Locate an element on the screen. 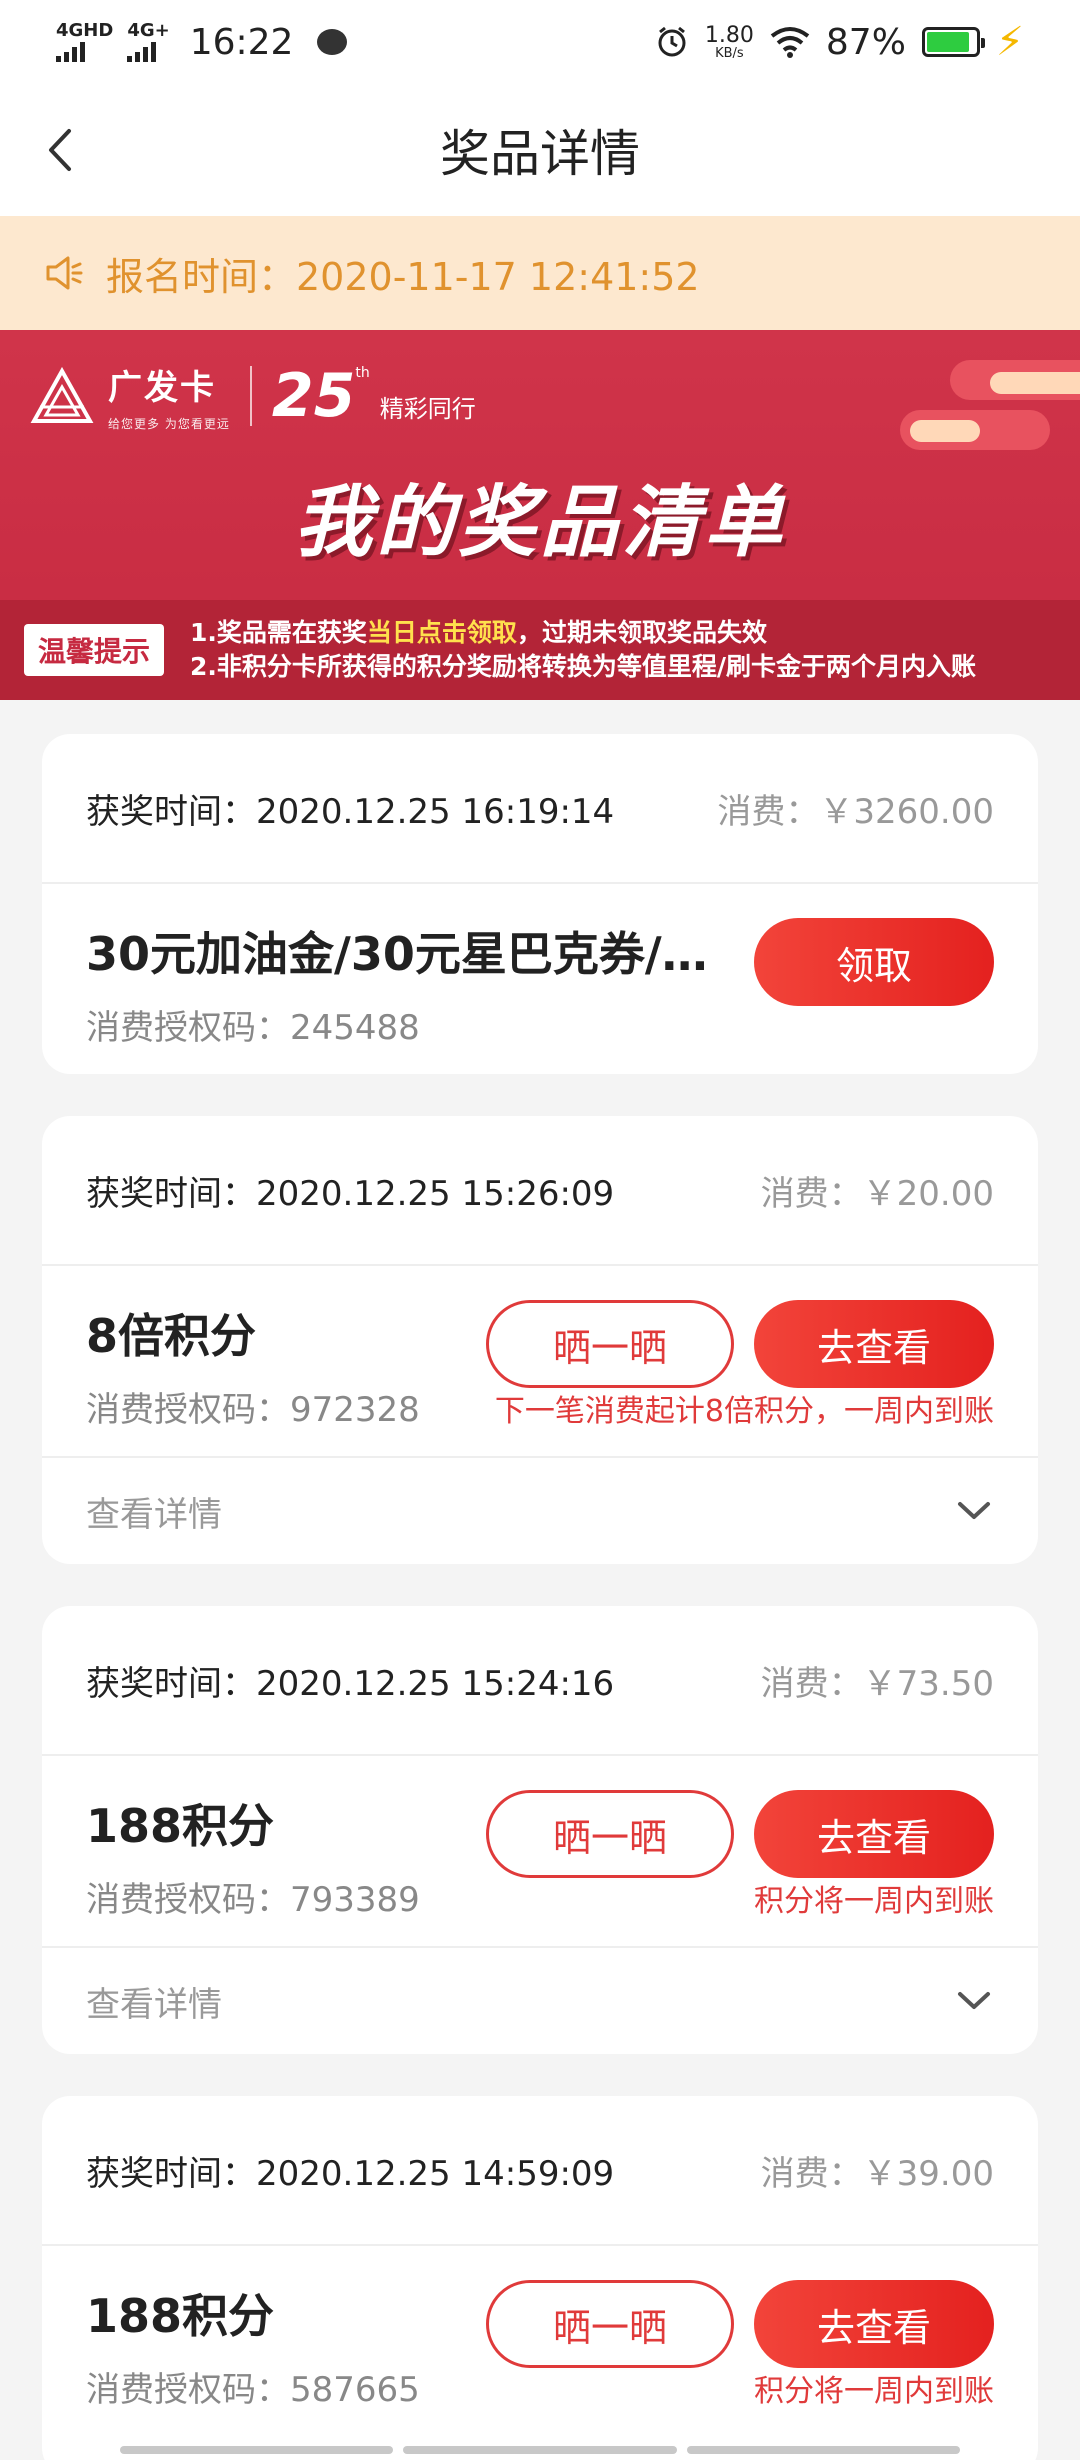 The image size is (1080, 2460). network-indicator-2: 4G+ is located at coordinates (148, 41).